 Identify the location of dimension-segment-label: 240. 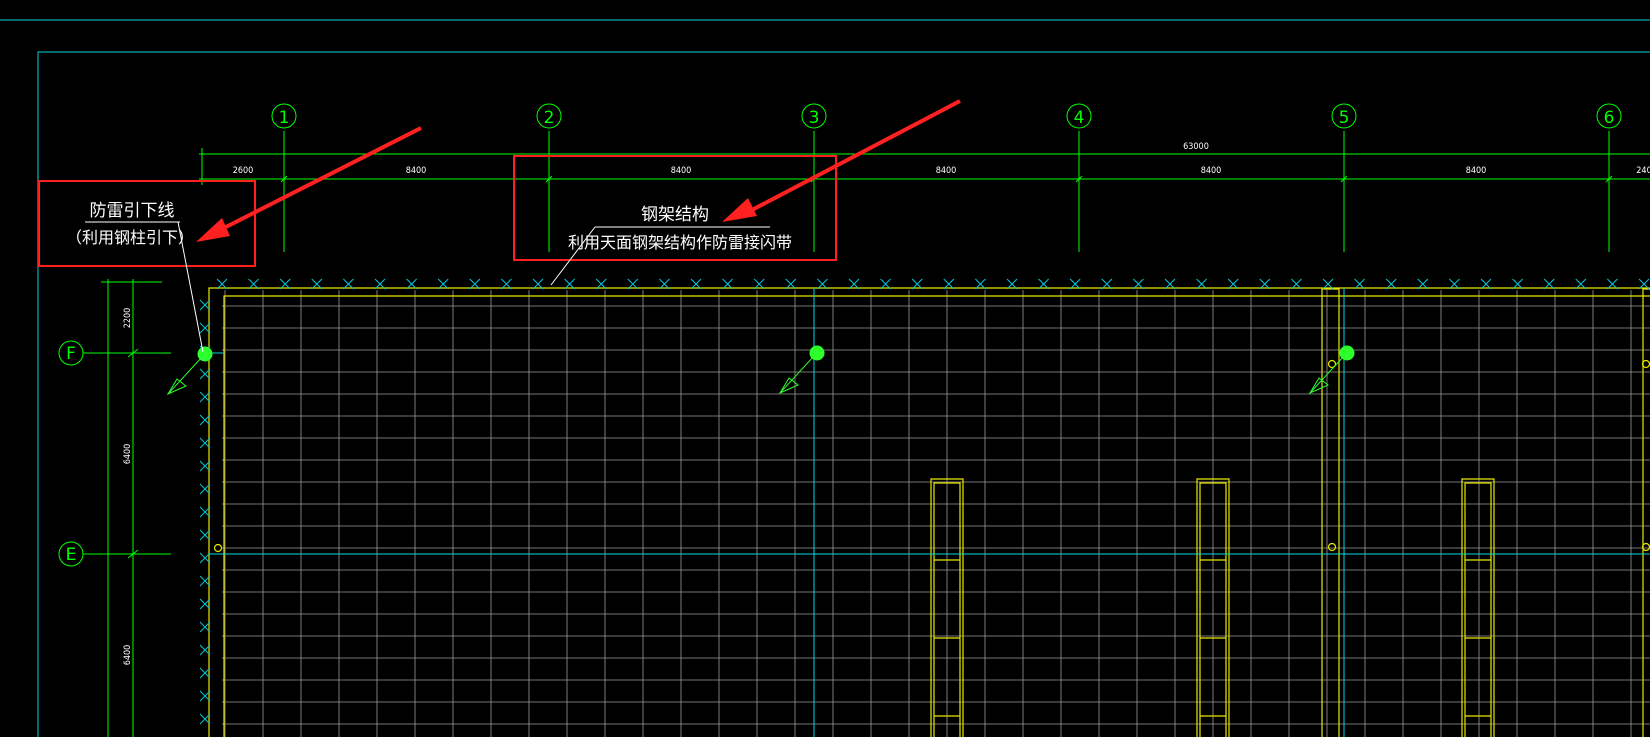
(1643, 171).